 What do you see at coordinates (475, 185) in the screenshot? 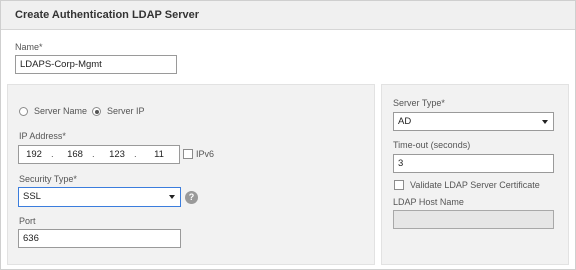
I see `validate-cert-label: Validate LDAP Server Certificate` at bounding box center [475, 185].